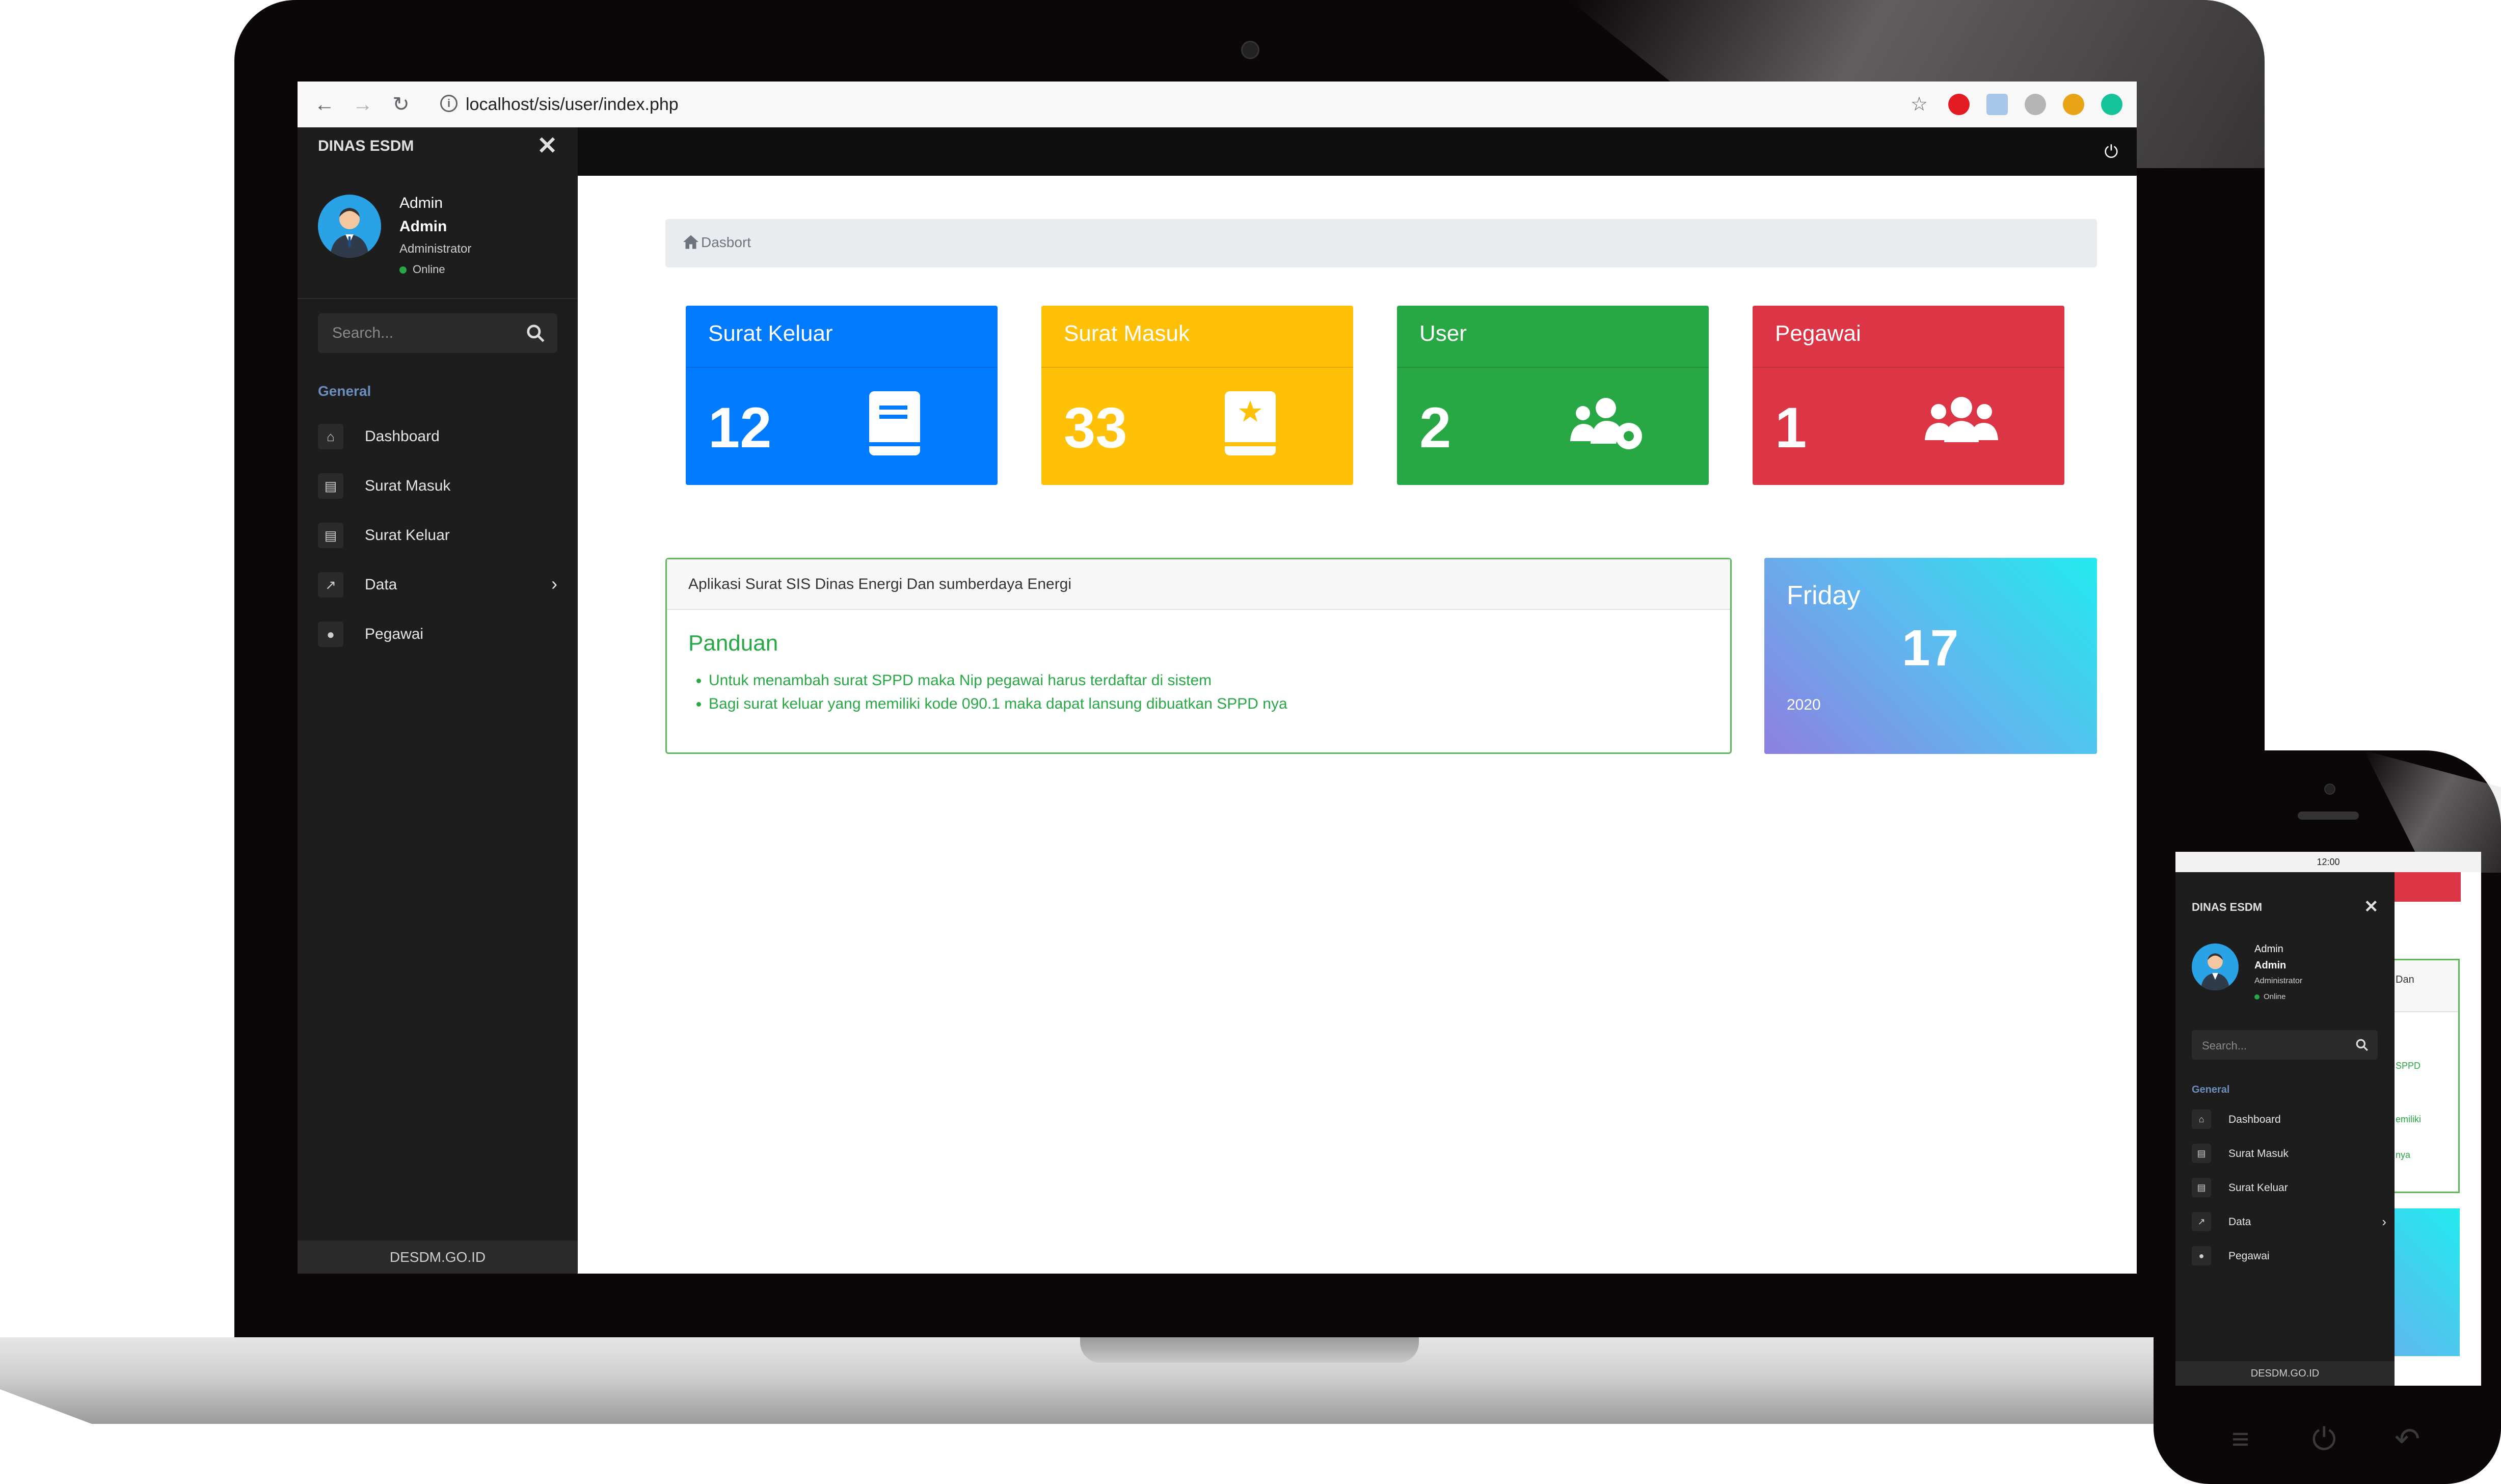 This screenshot has height=1484, width=2501. What do you see at coordinates (740, 428) in the screenshot?
I see `card-value: 12` at bounding box center [740, 428].